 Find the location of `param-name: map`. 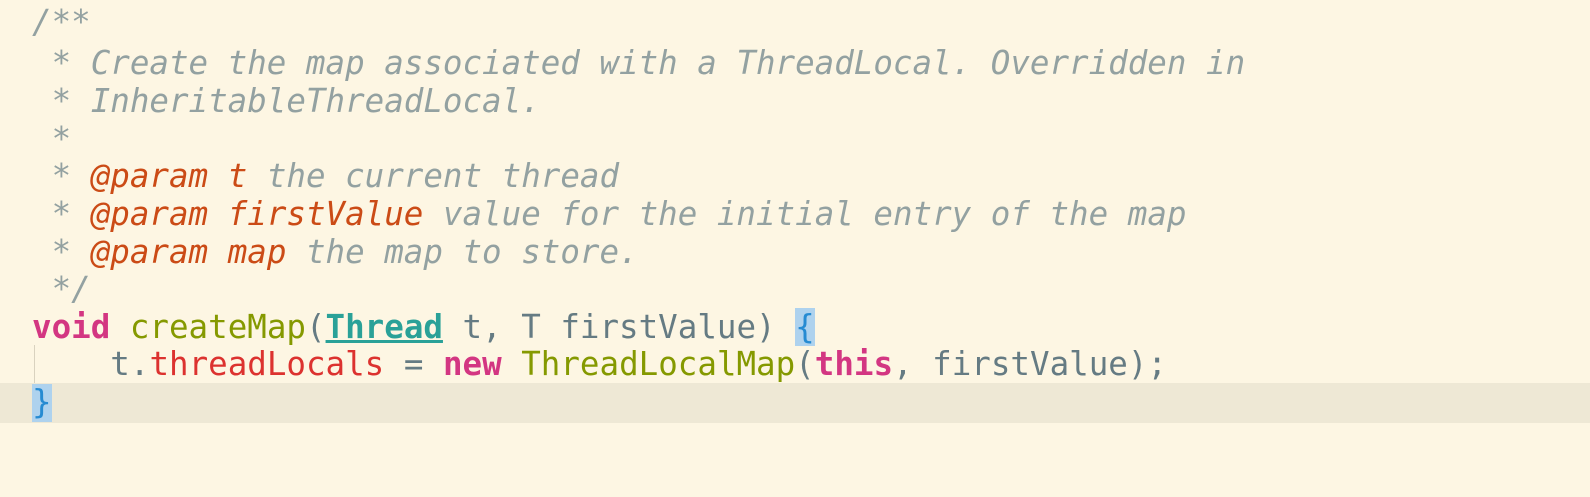

param-name: map is located at coordinates (257, 252).